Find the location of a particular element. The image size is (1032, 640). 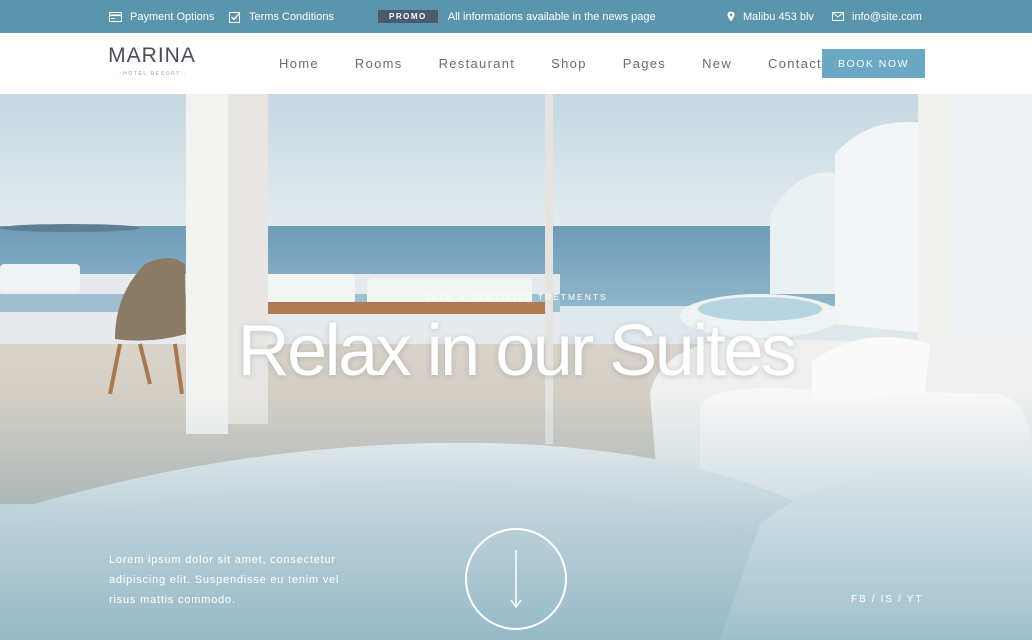

address-info: Malibu 453 blv is located at coordinates (770, 16).